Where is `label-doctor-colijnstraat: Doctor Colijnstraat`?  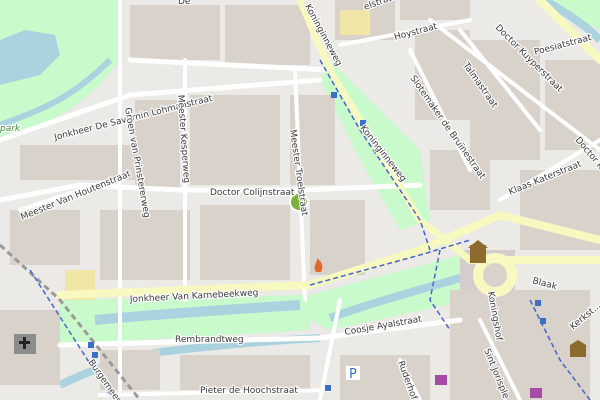
label-doctor-colijnstraat: Doctor Colijnstraat is located at coordinates (252, 193).